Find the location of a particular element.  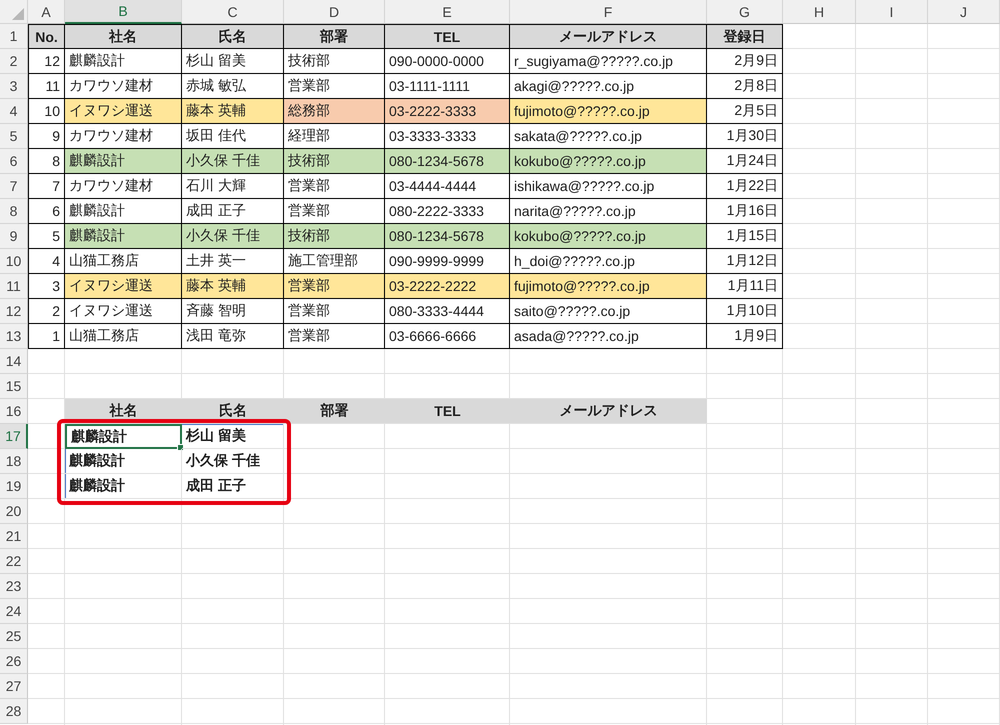

table-cell: 1月22日 is located at coordinates (745, 186).